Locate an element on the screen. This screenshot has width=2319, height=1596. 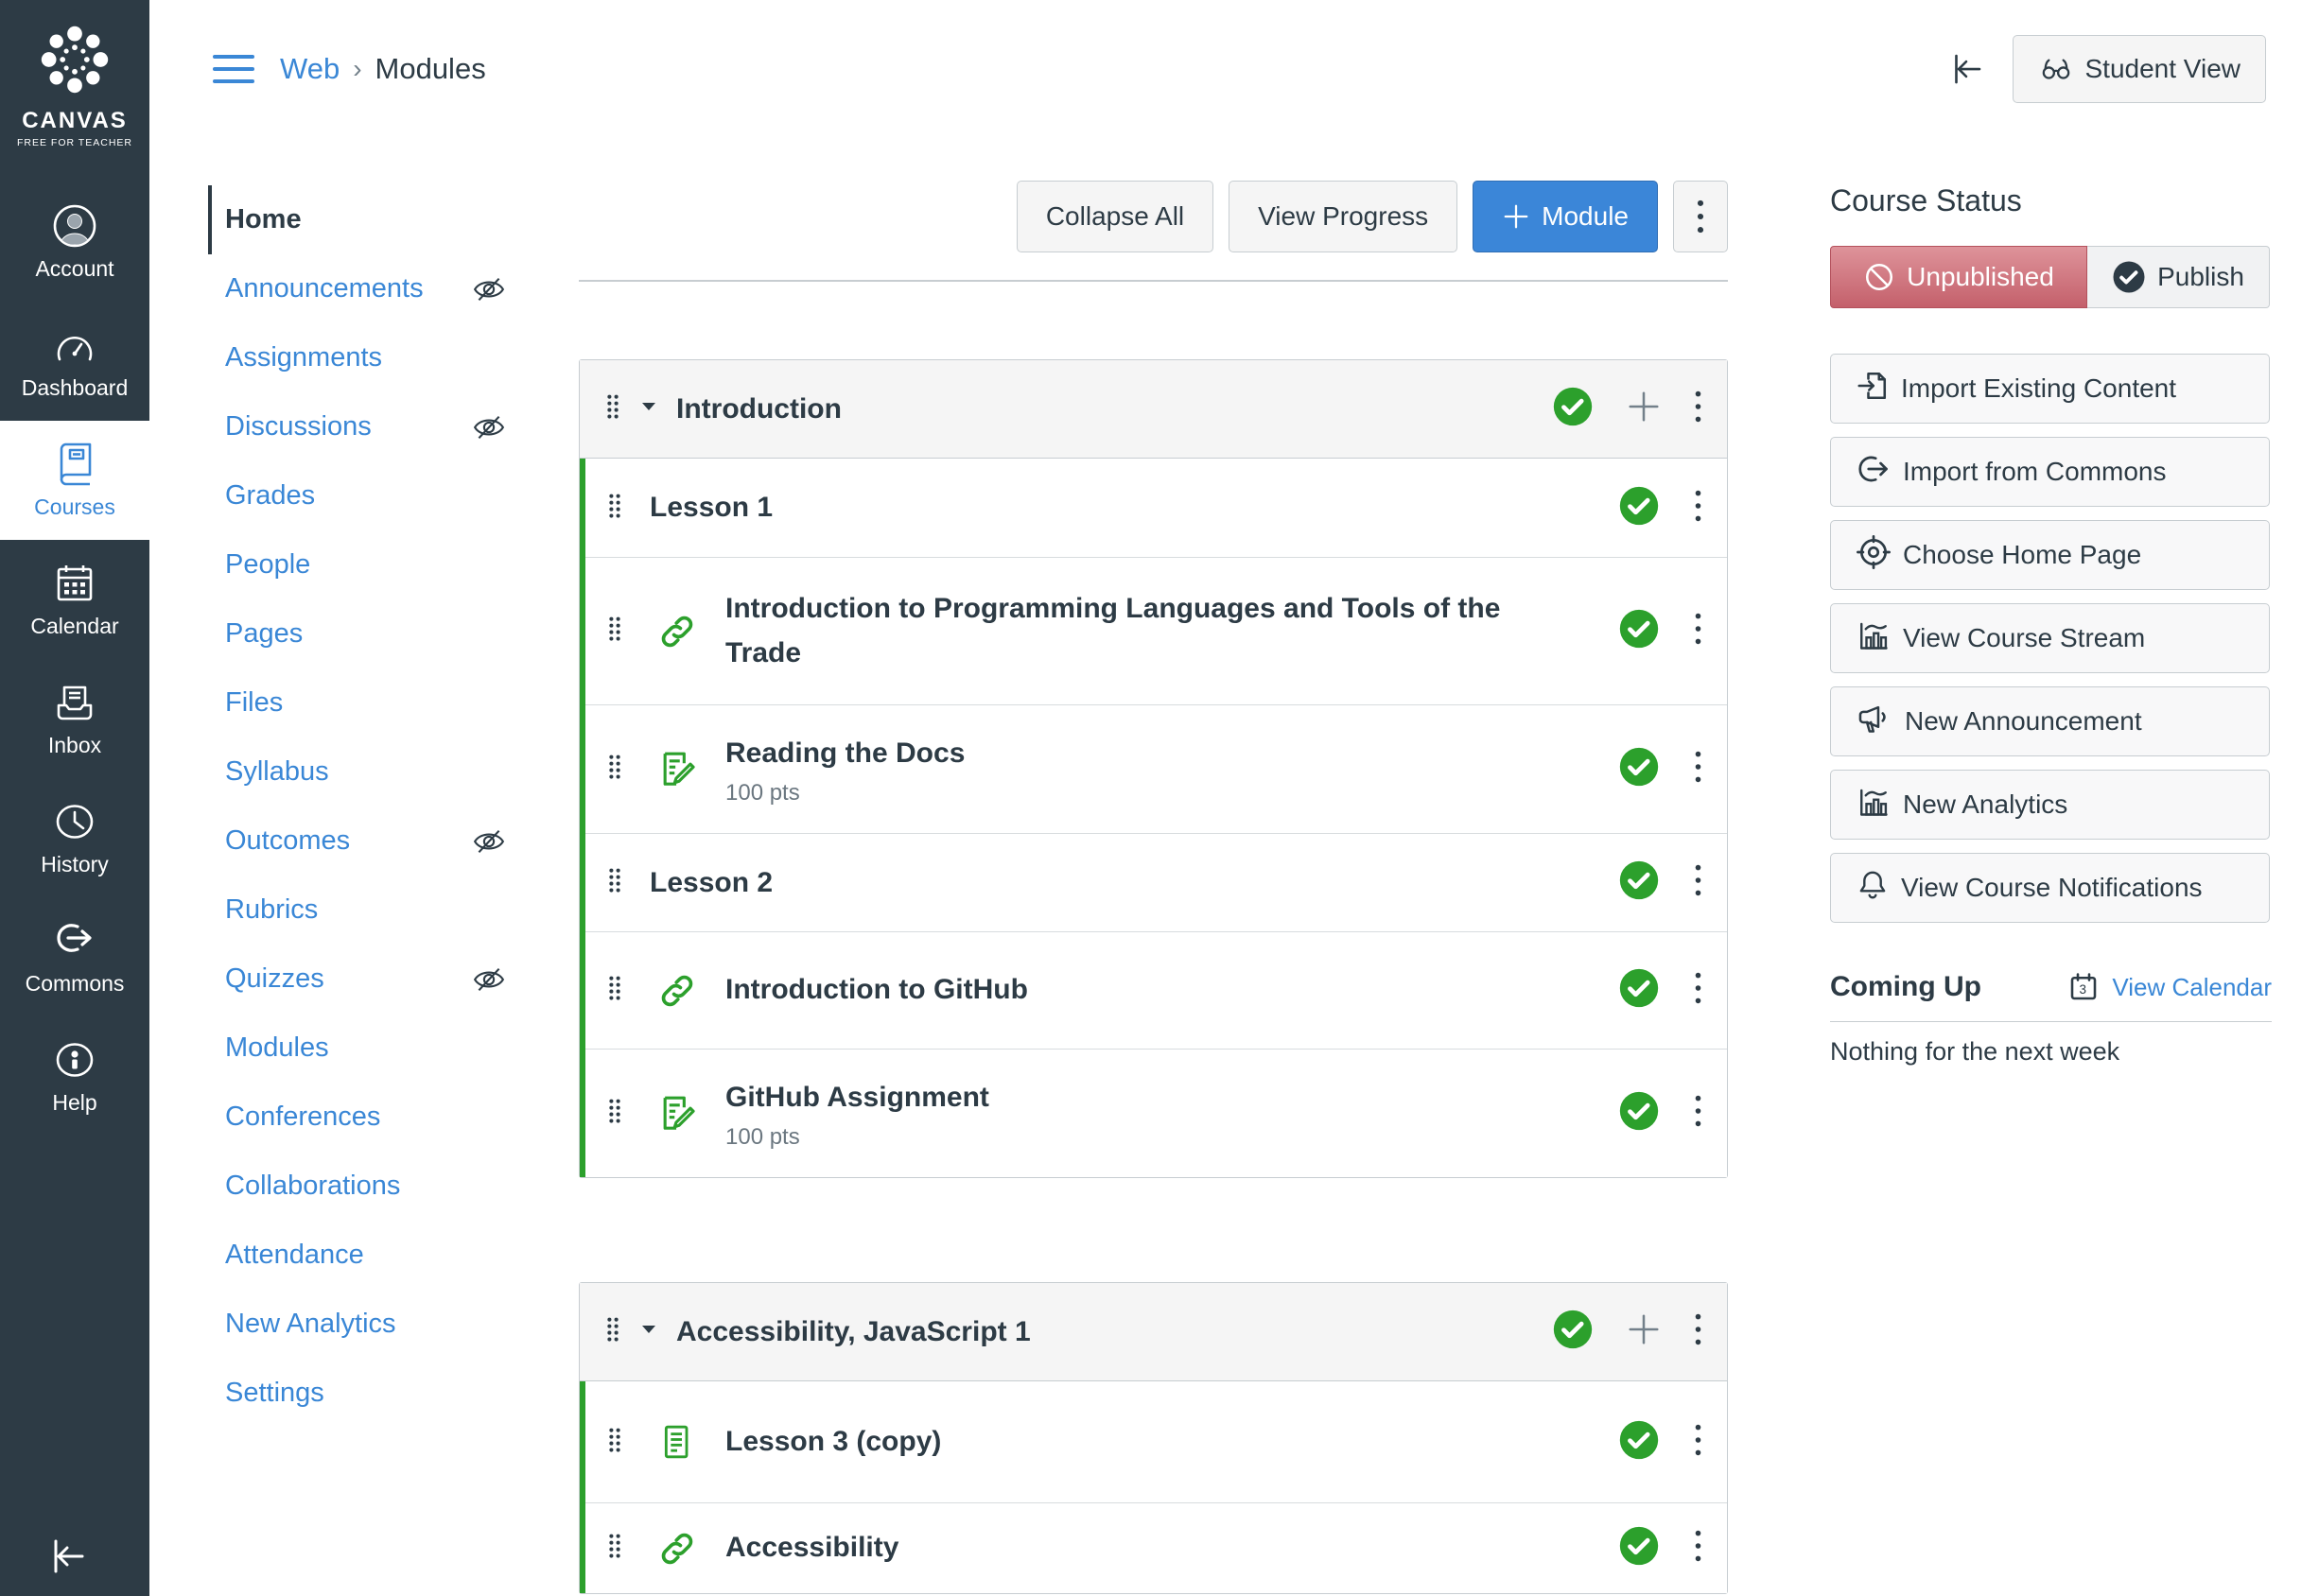
course-nav-item-home: Home is located at coordinates (369, 220).